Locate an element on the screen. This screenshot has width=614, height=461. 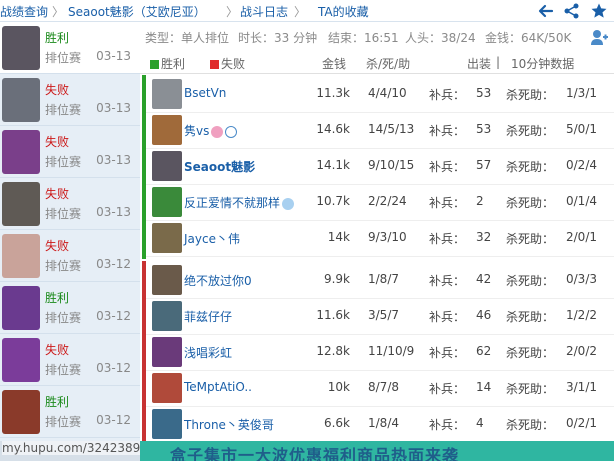
column-items: 出装 is located at coordinates (479, 64).